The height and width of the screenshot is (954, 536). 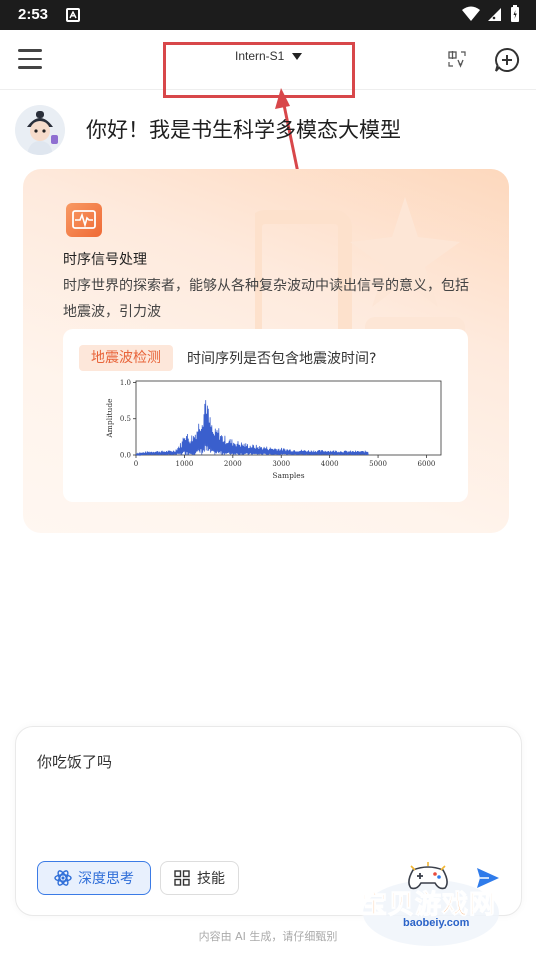 I want to click on y-tick-label: 0.0, so click(x=125, y=456).